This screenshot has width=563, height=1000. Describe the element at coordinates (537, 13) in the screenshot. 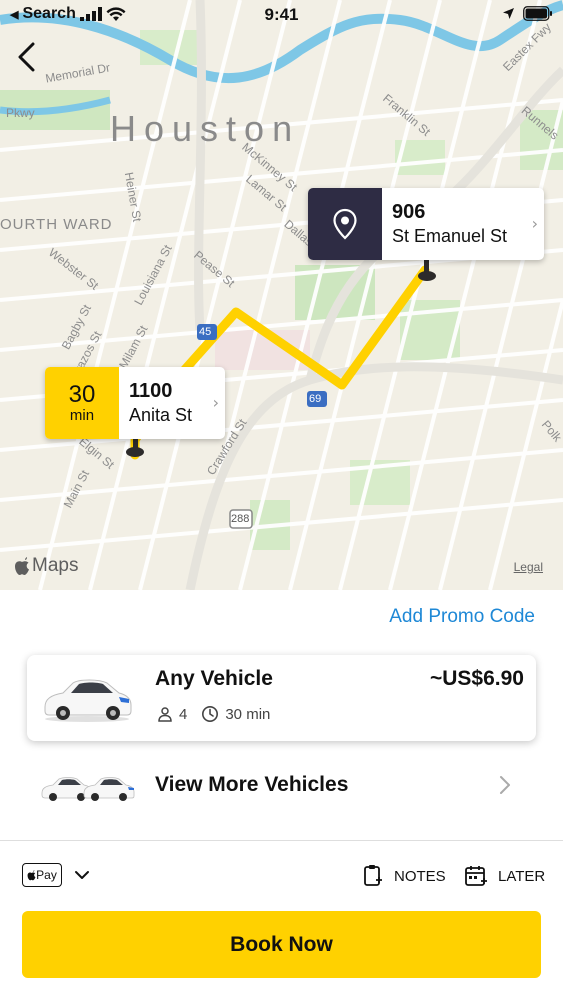

I see `battery-icon` at that location.